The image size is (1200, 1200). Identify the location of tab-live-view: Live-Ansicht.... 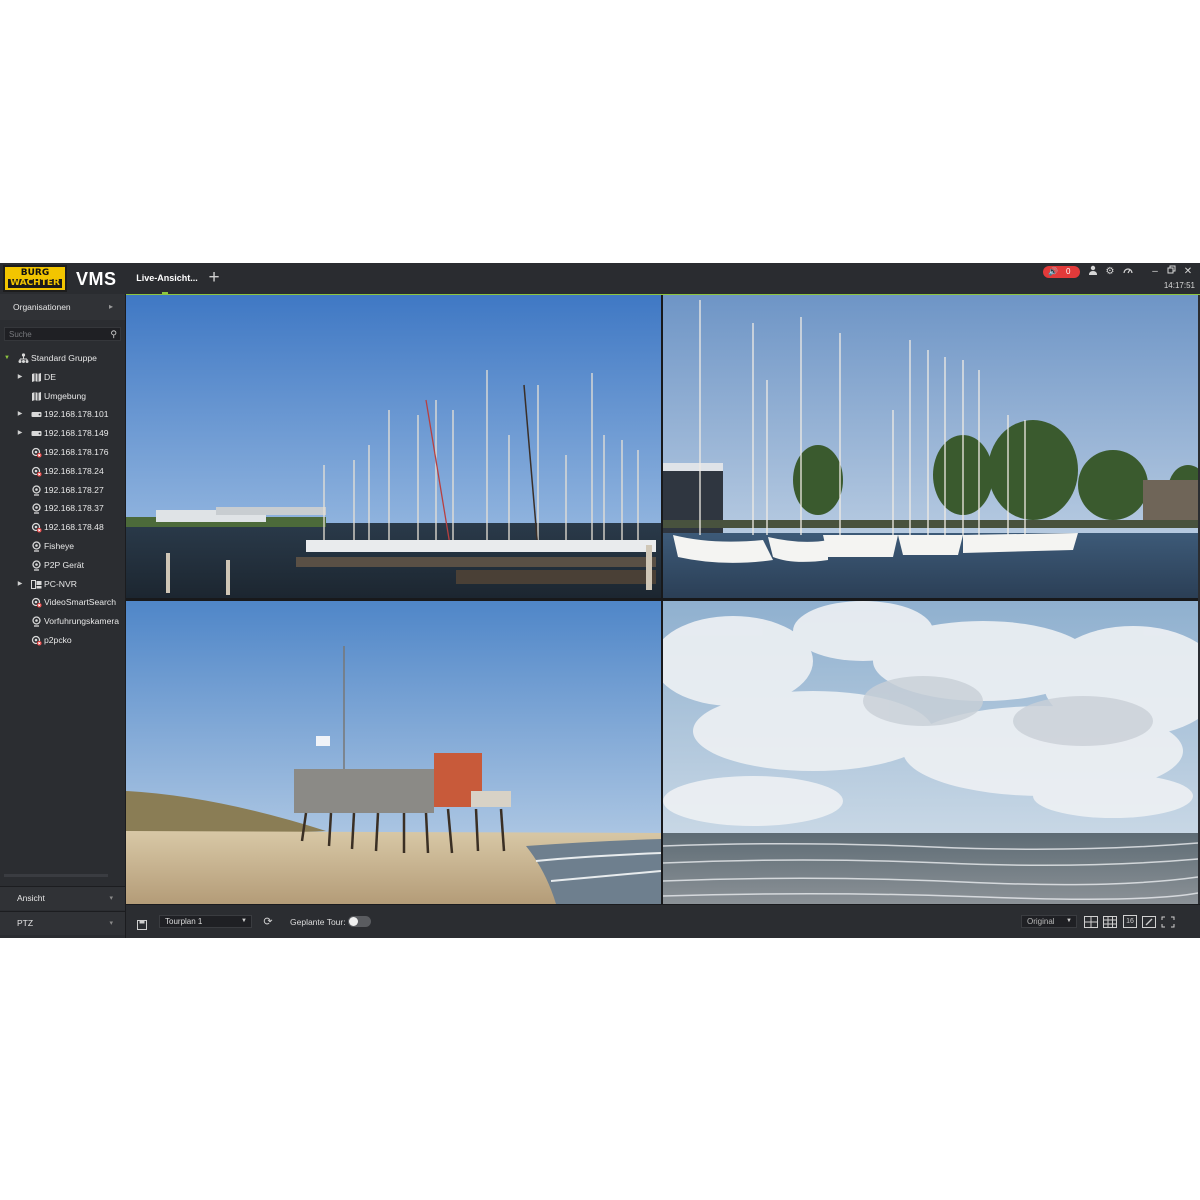
(167, 278).